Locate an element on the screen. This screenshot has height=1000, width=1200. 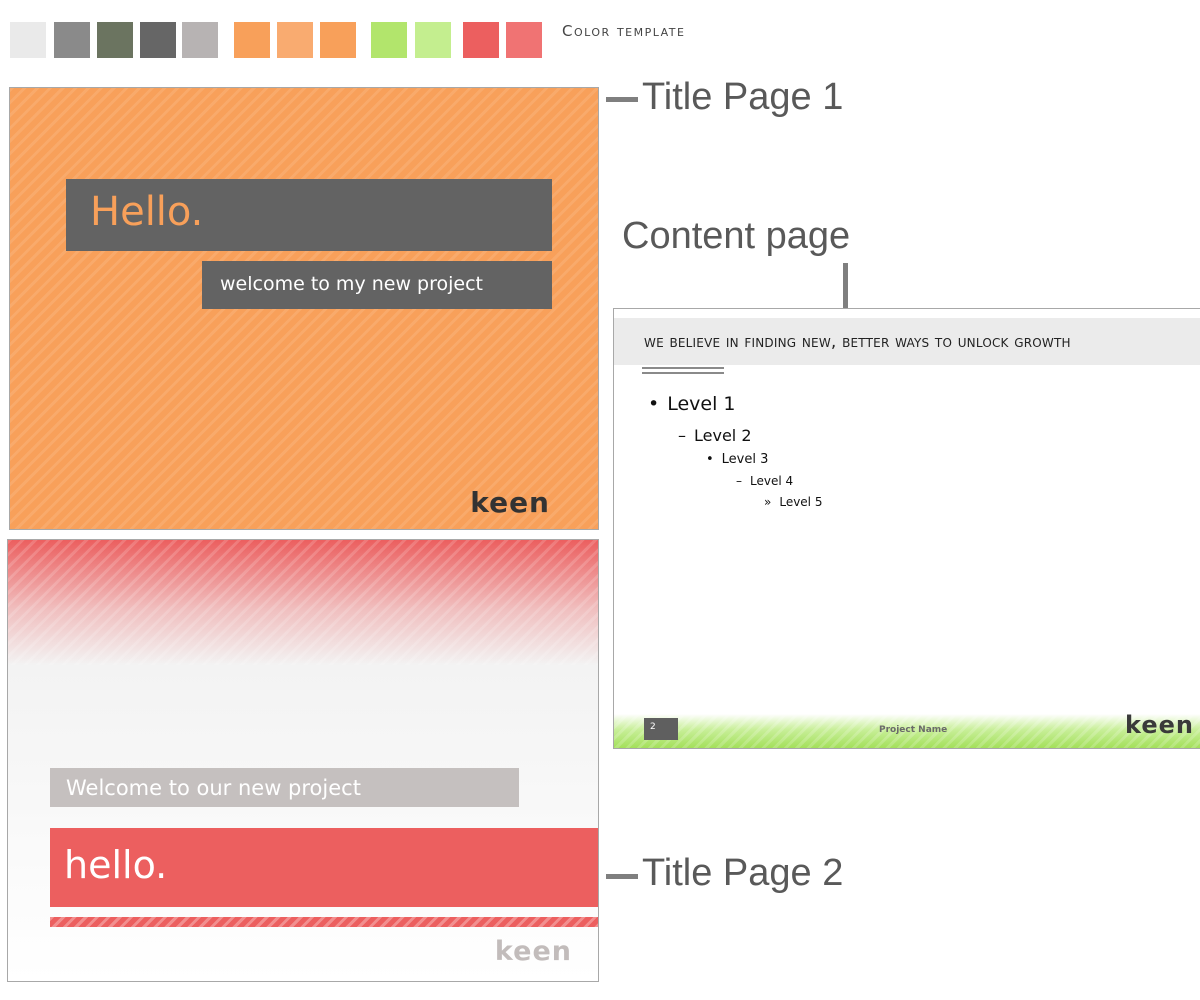
bullet-text: Level 5 is located at coordinates (801, 502).